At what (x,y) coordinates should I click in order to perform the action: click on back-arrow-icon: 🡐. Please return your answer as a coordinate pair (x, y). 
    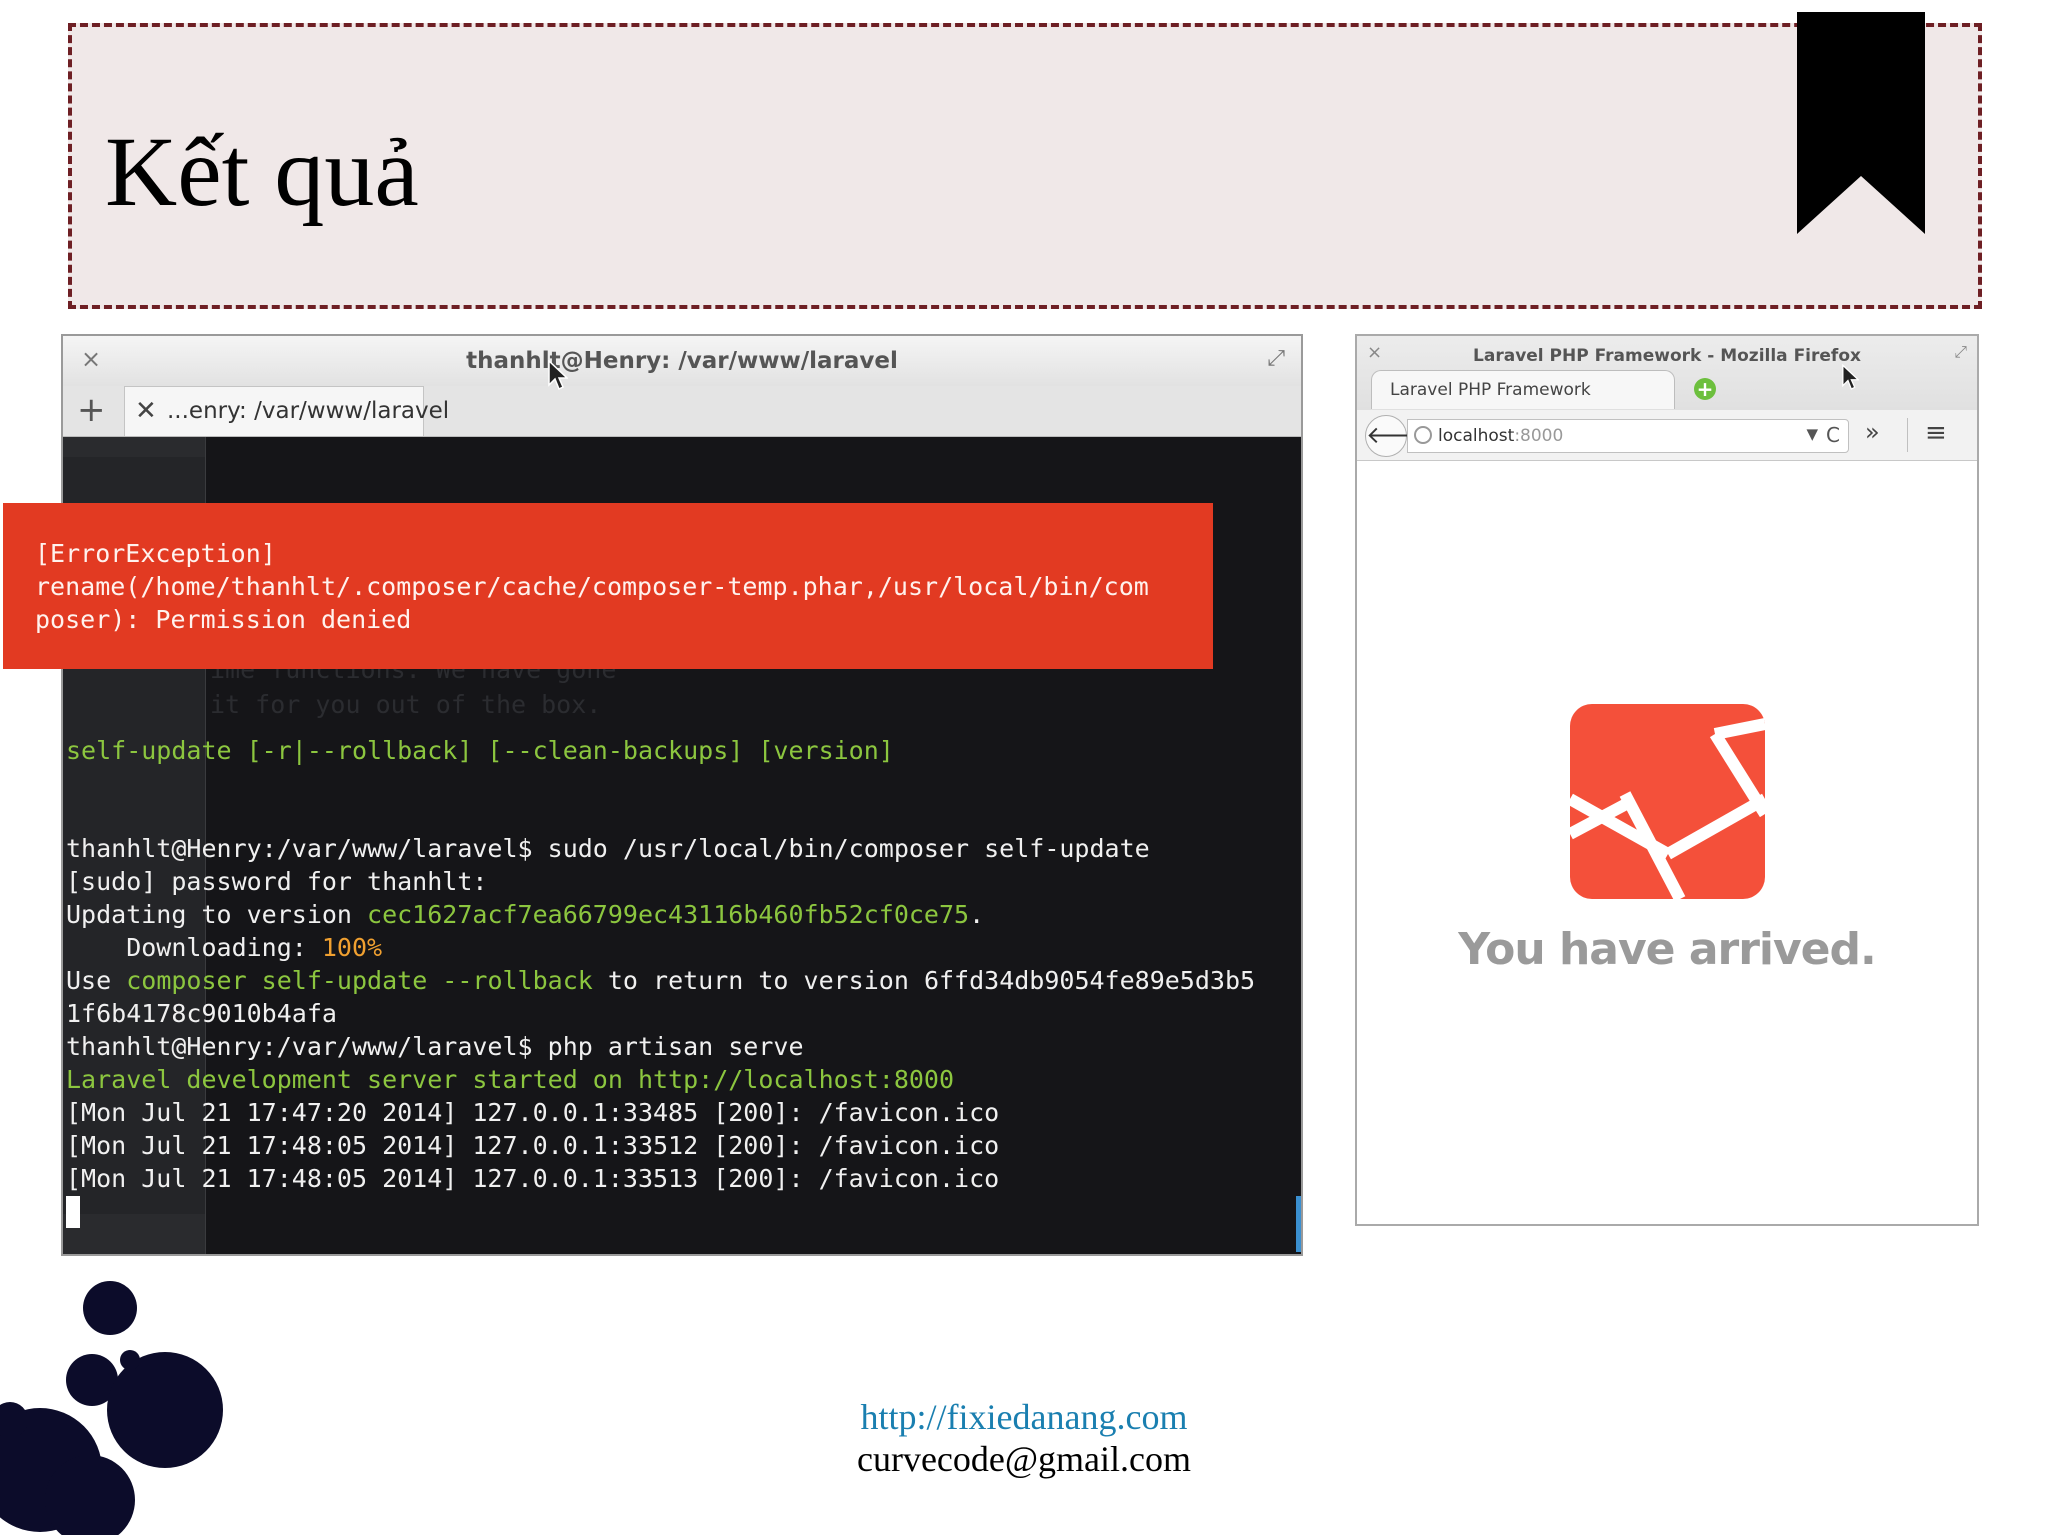
    Looking at the image, I should click on (1397, 436).